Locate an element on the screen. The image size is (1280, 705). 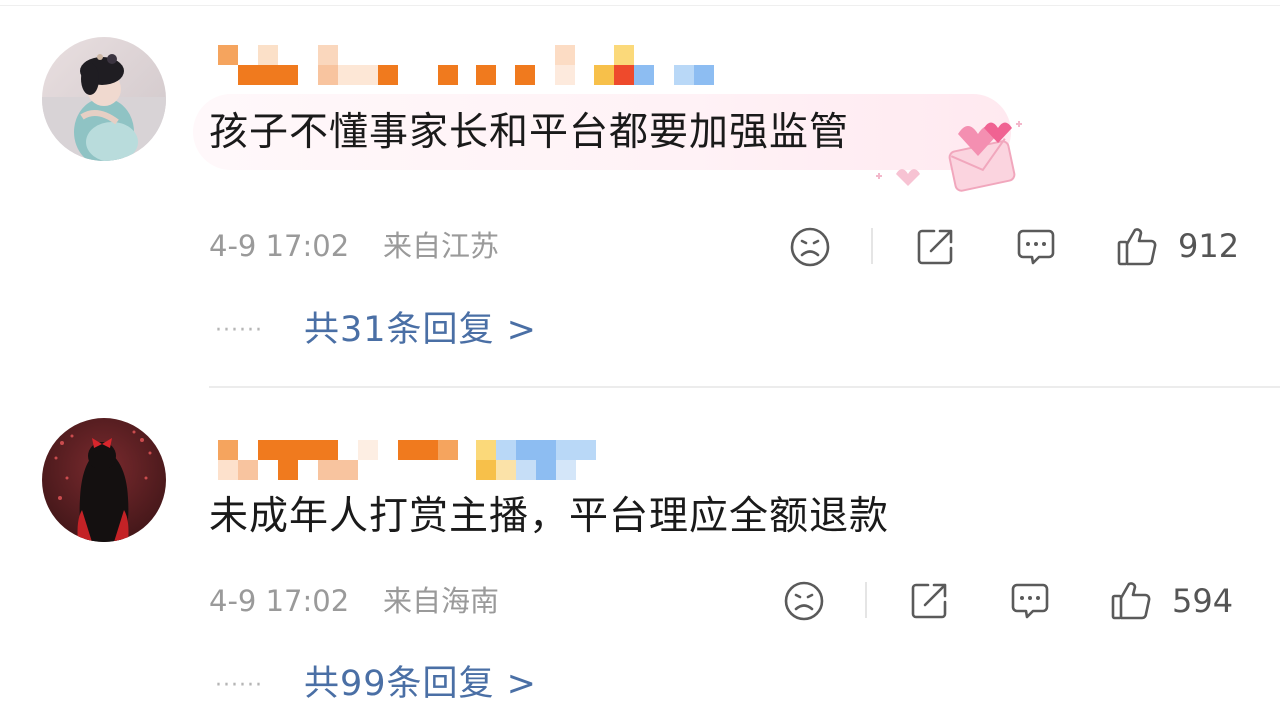
comment-location: 来自江苏 is located at coordinates (441, 246).